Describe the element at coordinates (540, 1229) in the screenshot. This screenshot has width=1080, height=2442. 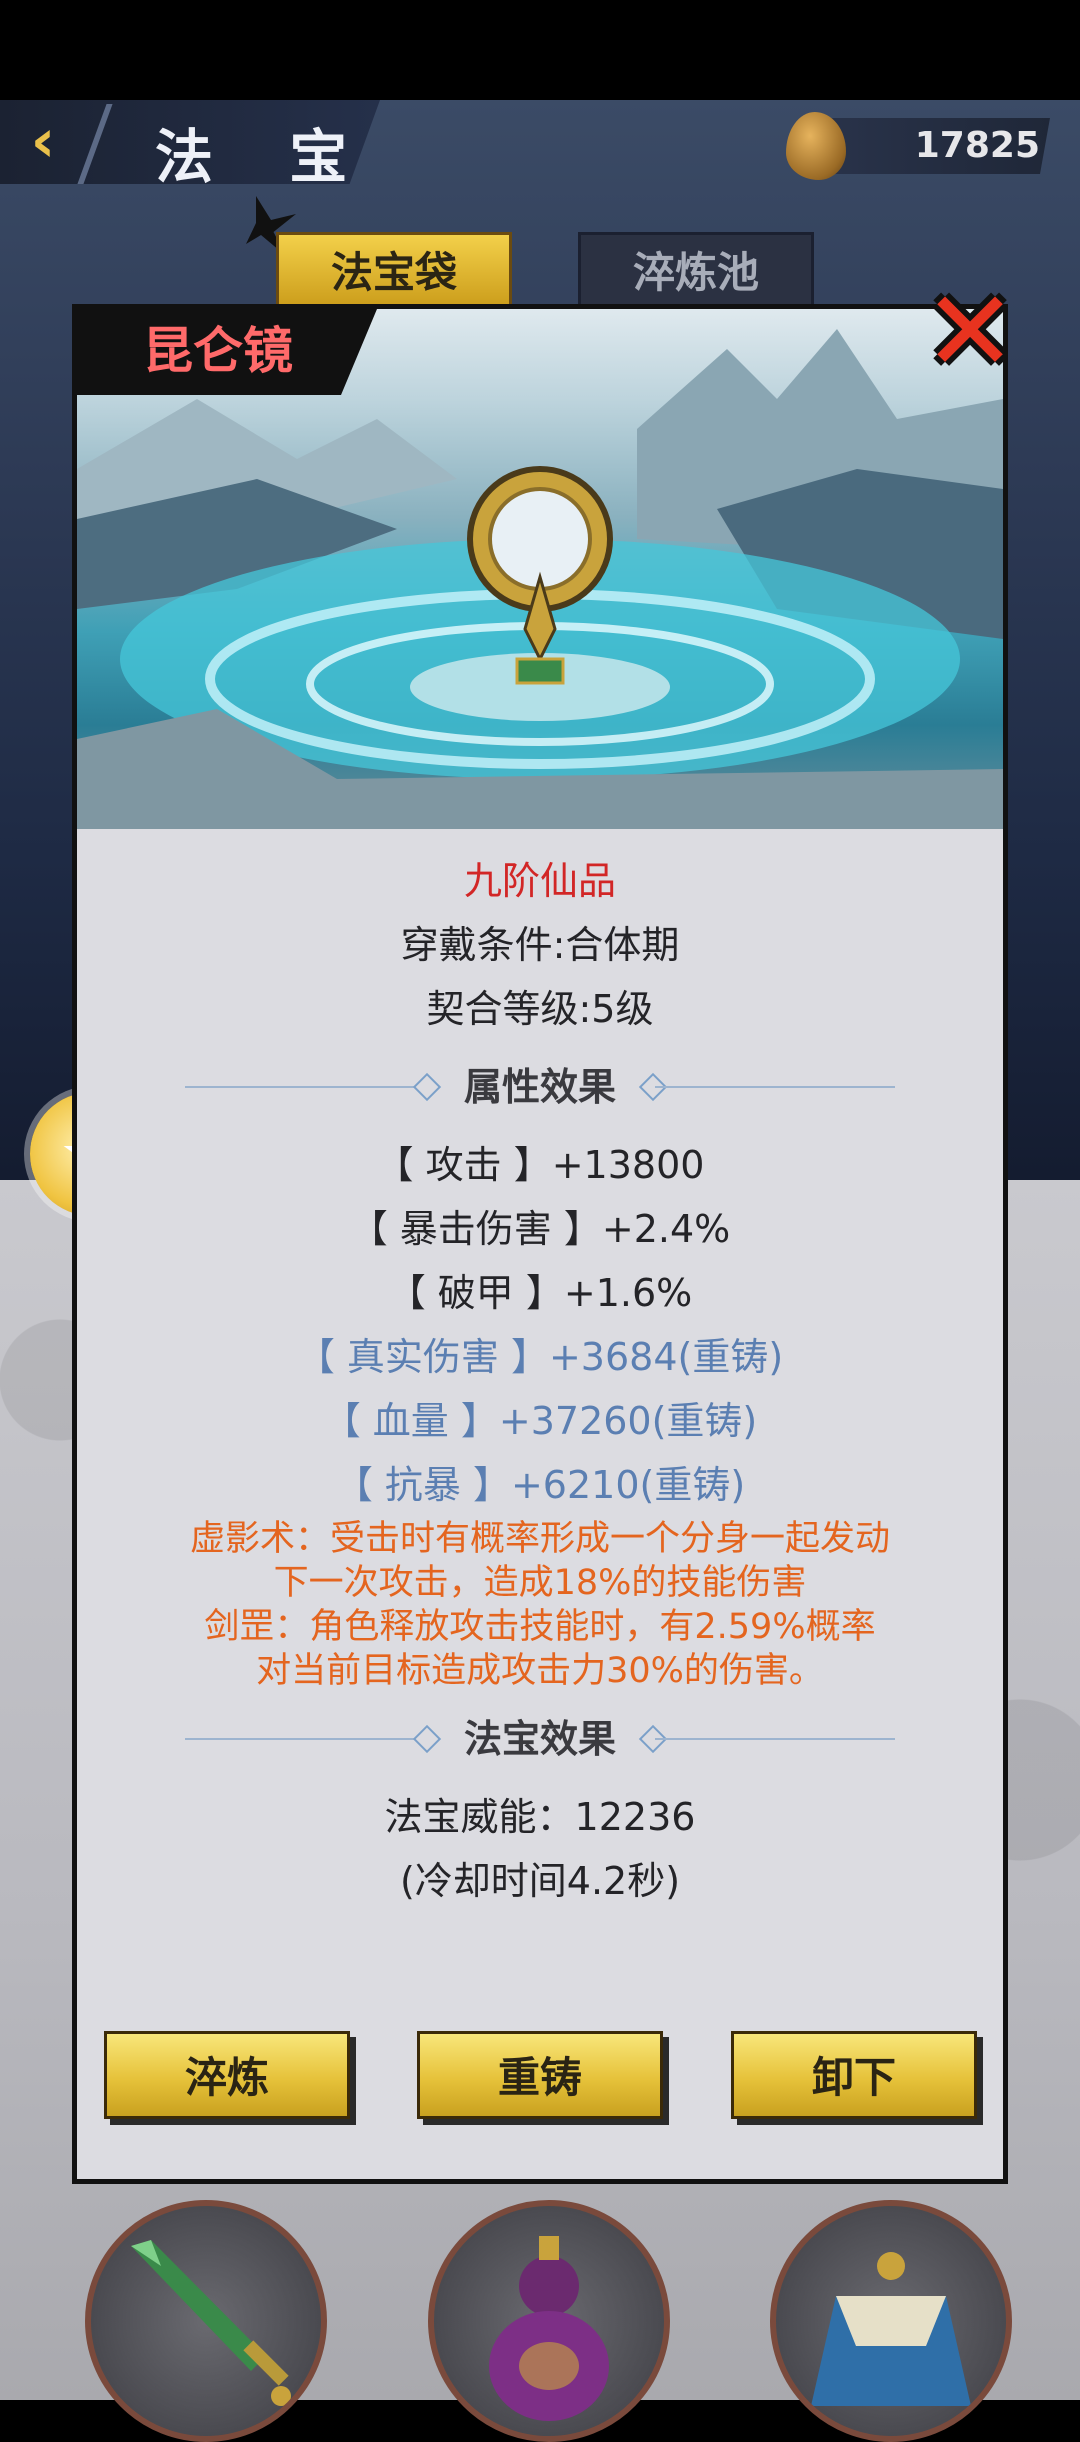
I see `stat-crit-damage: 【 暴击伤害 】+2.4%` at that location.